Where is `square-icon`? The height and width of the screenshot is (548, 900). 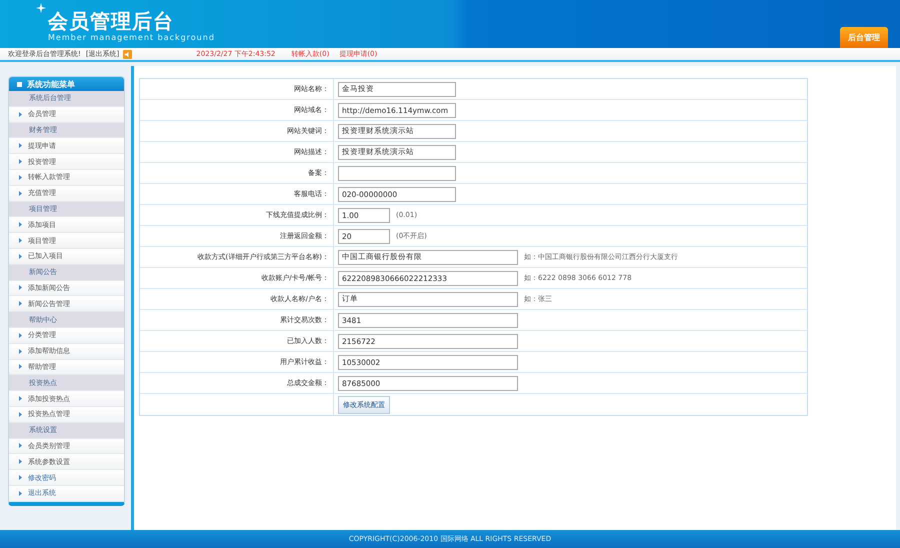
square-icon is located at coordinates (19, 84).